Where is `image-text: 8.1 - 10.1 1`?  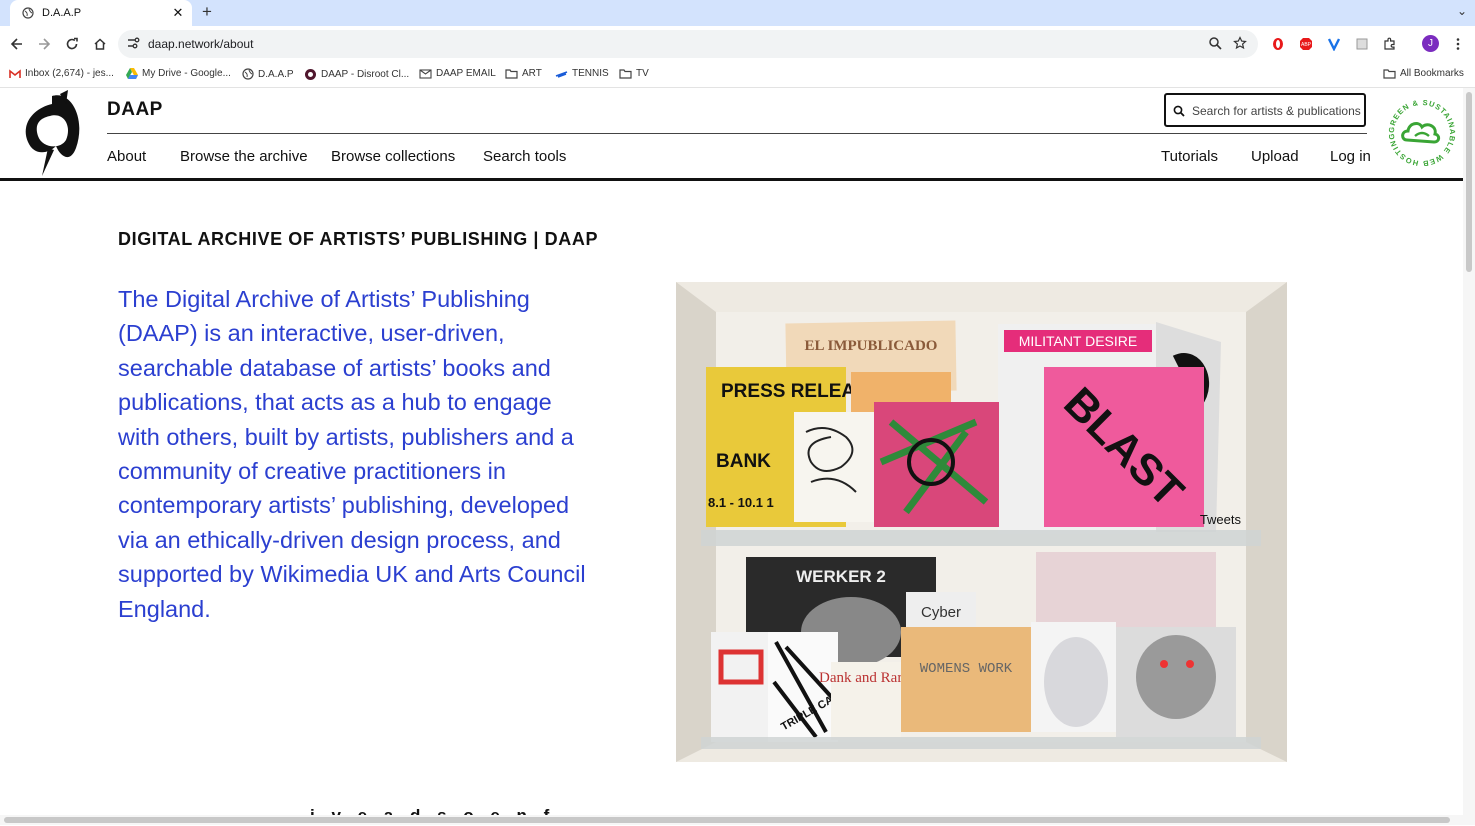 image-text: 8.1 - 10.1 1 is located at coordinates (741, 502).